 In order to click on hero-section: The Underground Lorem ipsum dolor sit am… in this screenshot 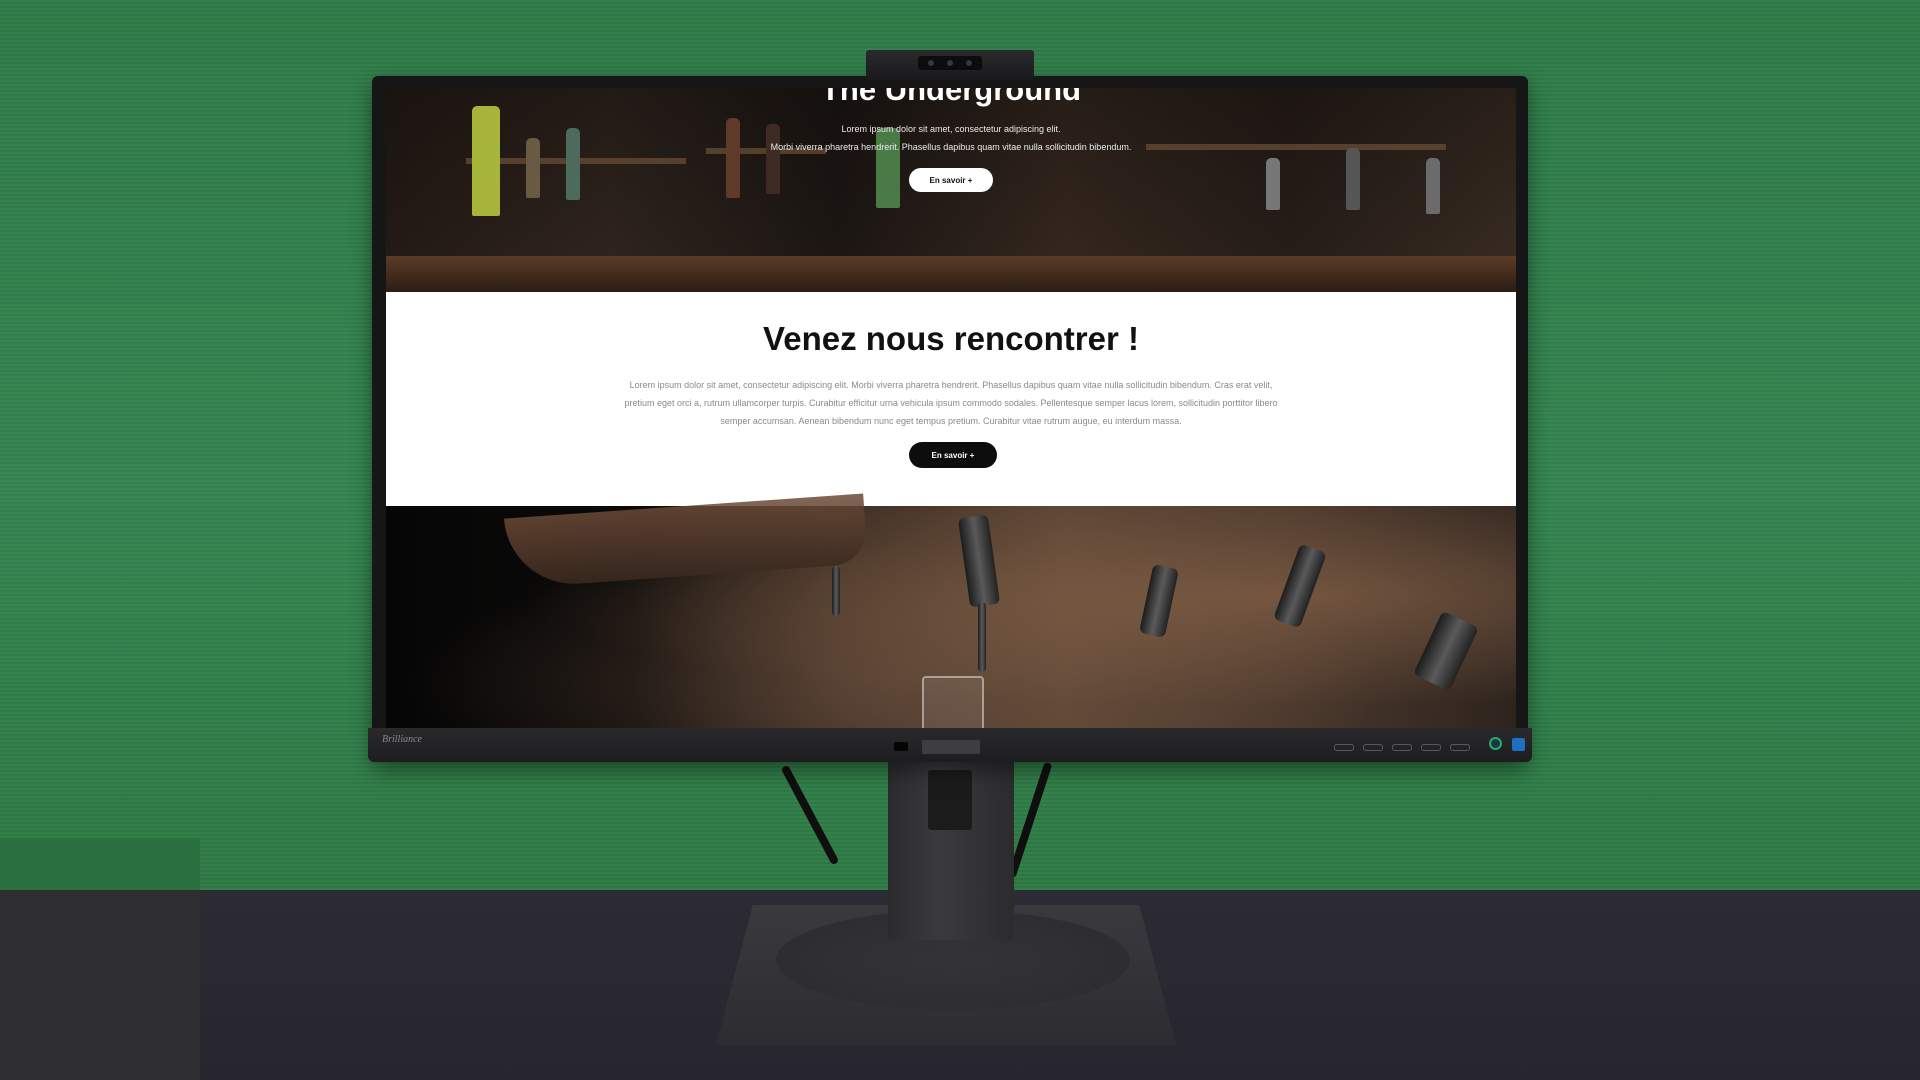, I will do `click(951, 190)`.